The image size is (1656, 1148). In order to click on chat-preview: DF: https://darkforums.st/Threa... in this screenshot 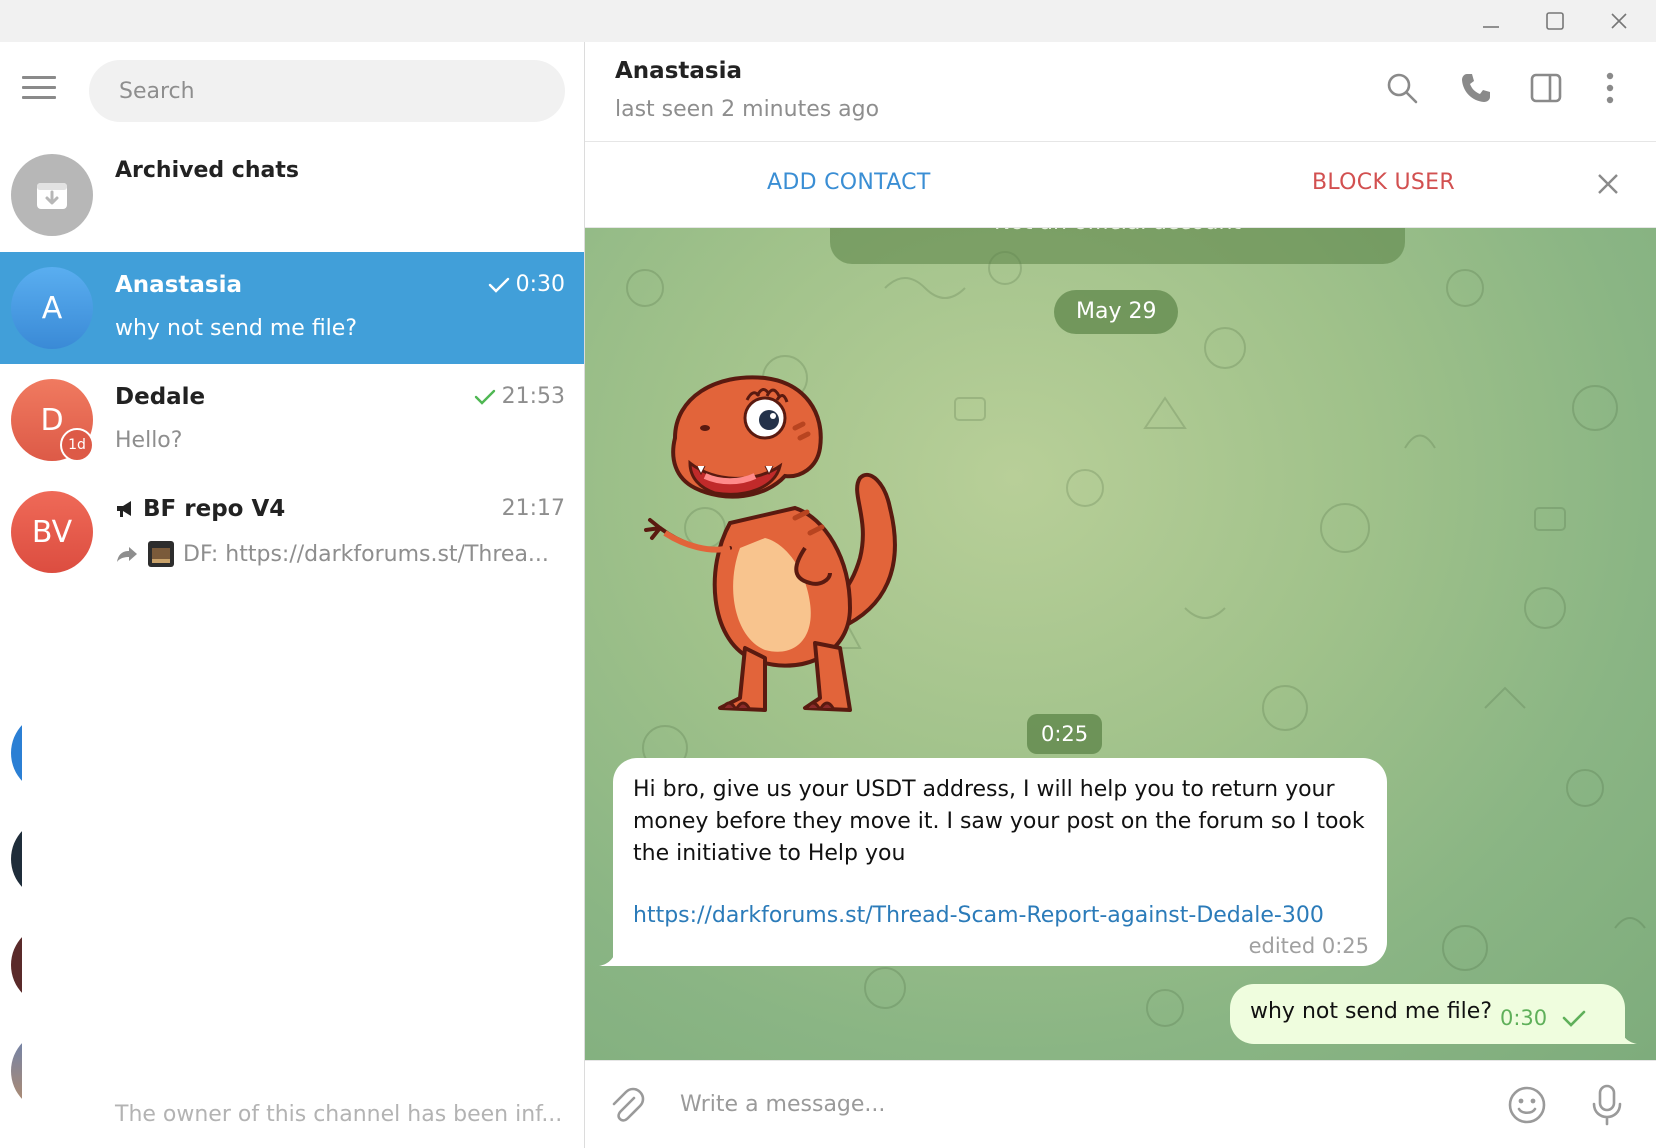, I will do `click(366, 554)`.